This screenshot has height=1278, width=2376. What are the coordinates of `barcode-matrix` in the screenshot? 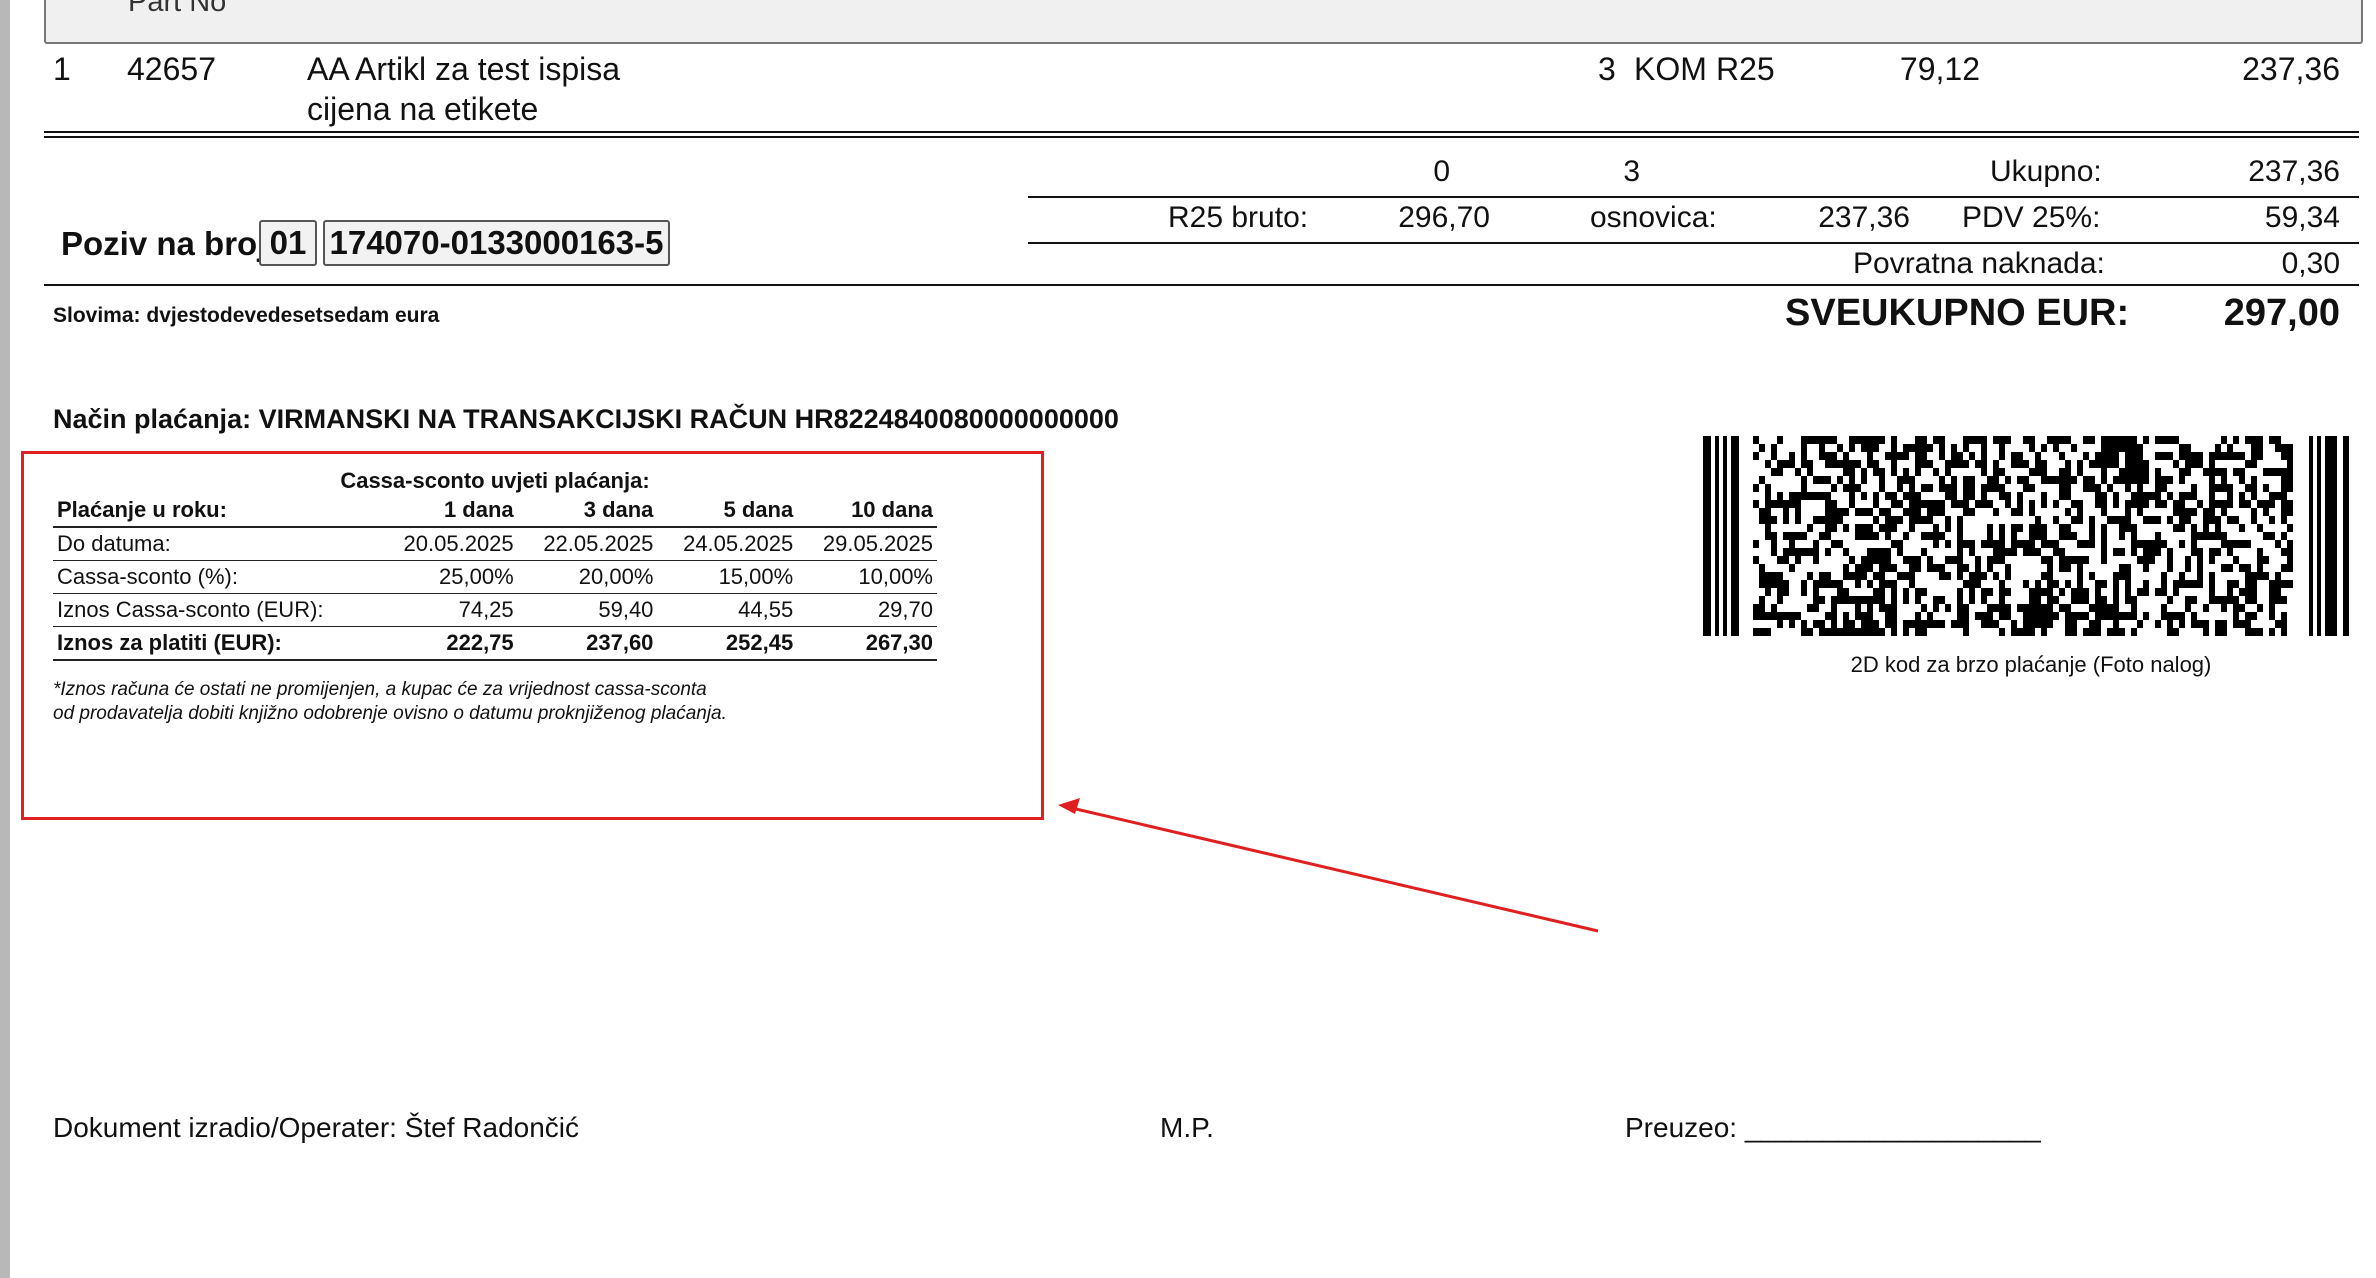 It's located at (2023, 536).